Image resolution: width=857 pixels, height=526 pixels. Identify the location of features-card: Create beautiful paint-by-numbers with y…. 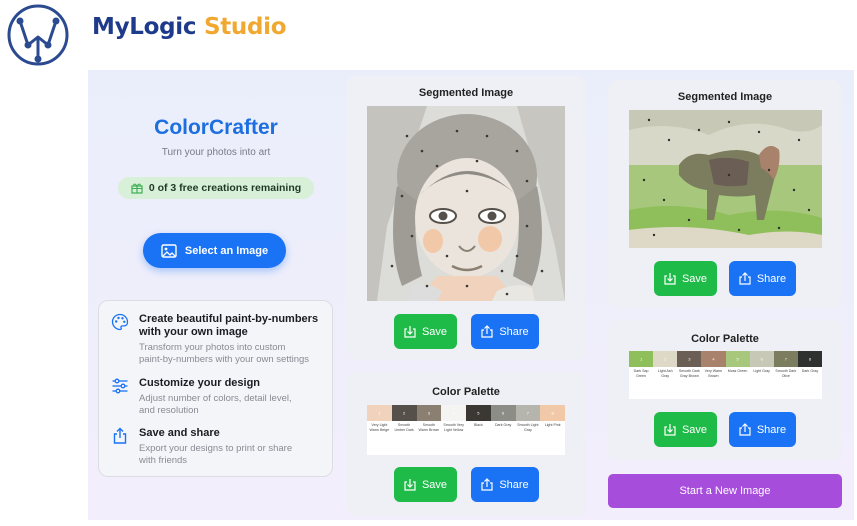
(215, 388).